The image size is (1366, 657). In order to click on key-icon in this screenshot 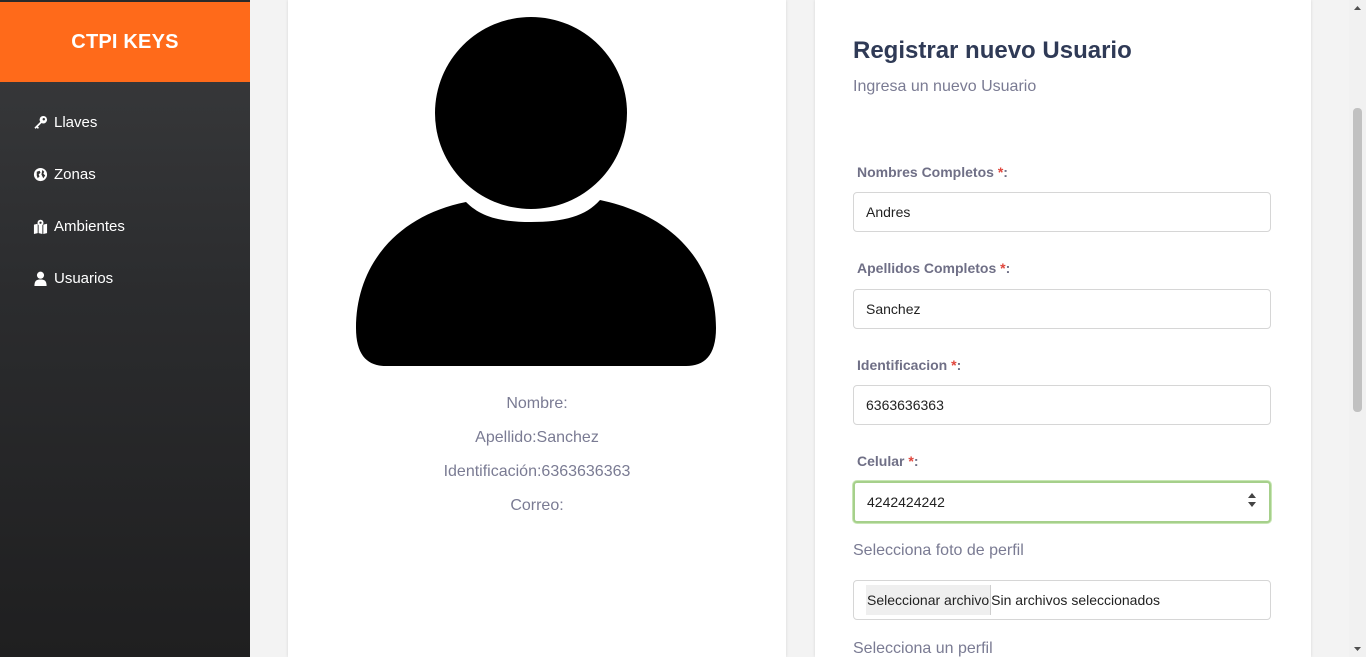, I will do `click(40, 122)`.